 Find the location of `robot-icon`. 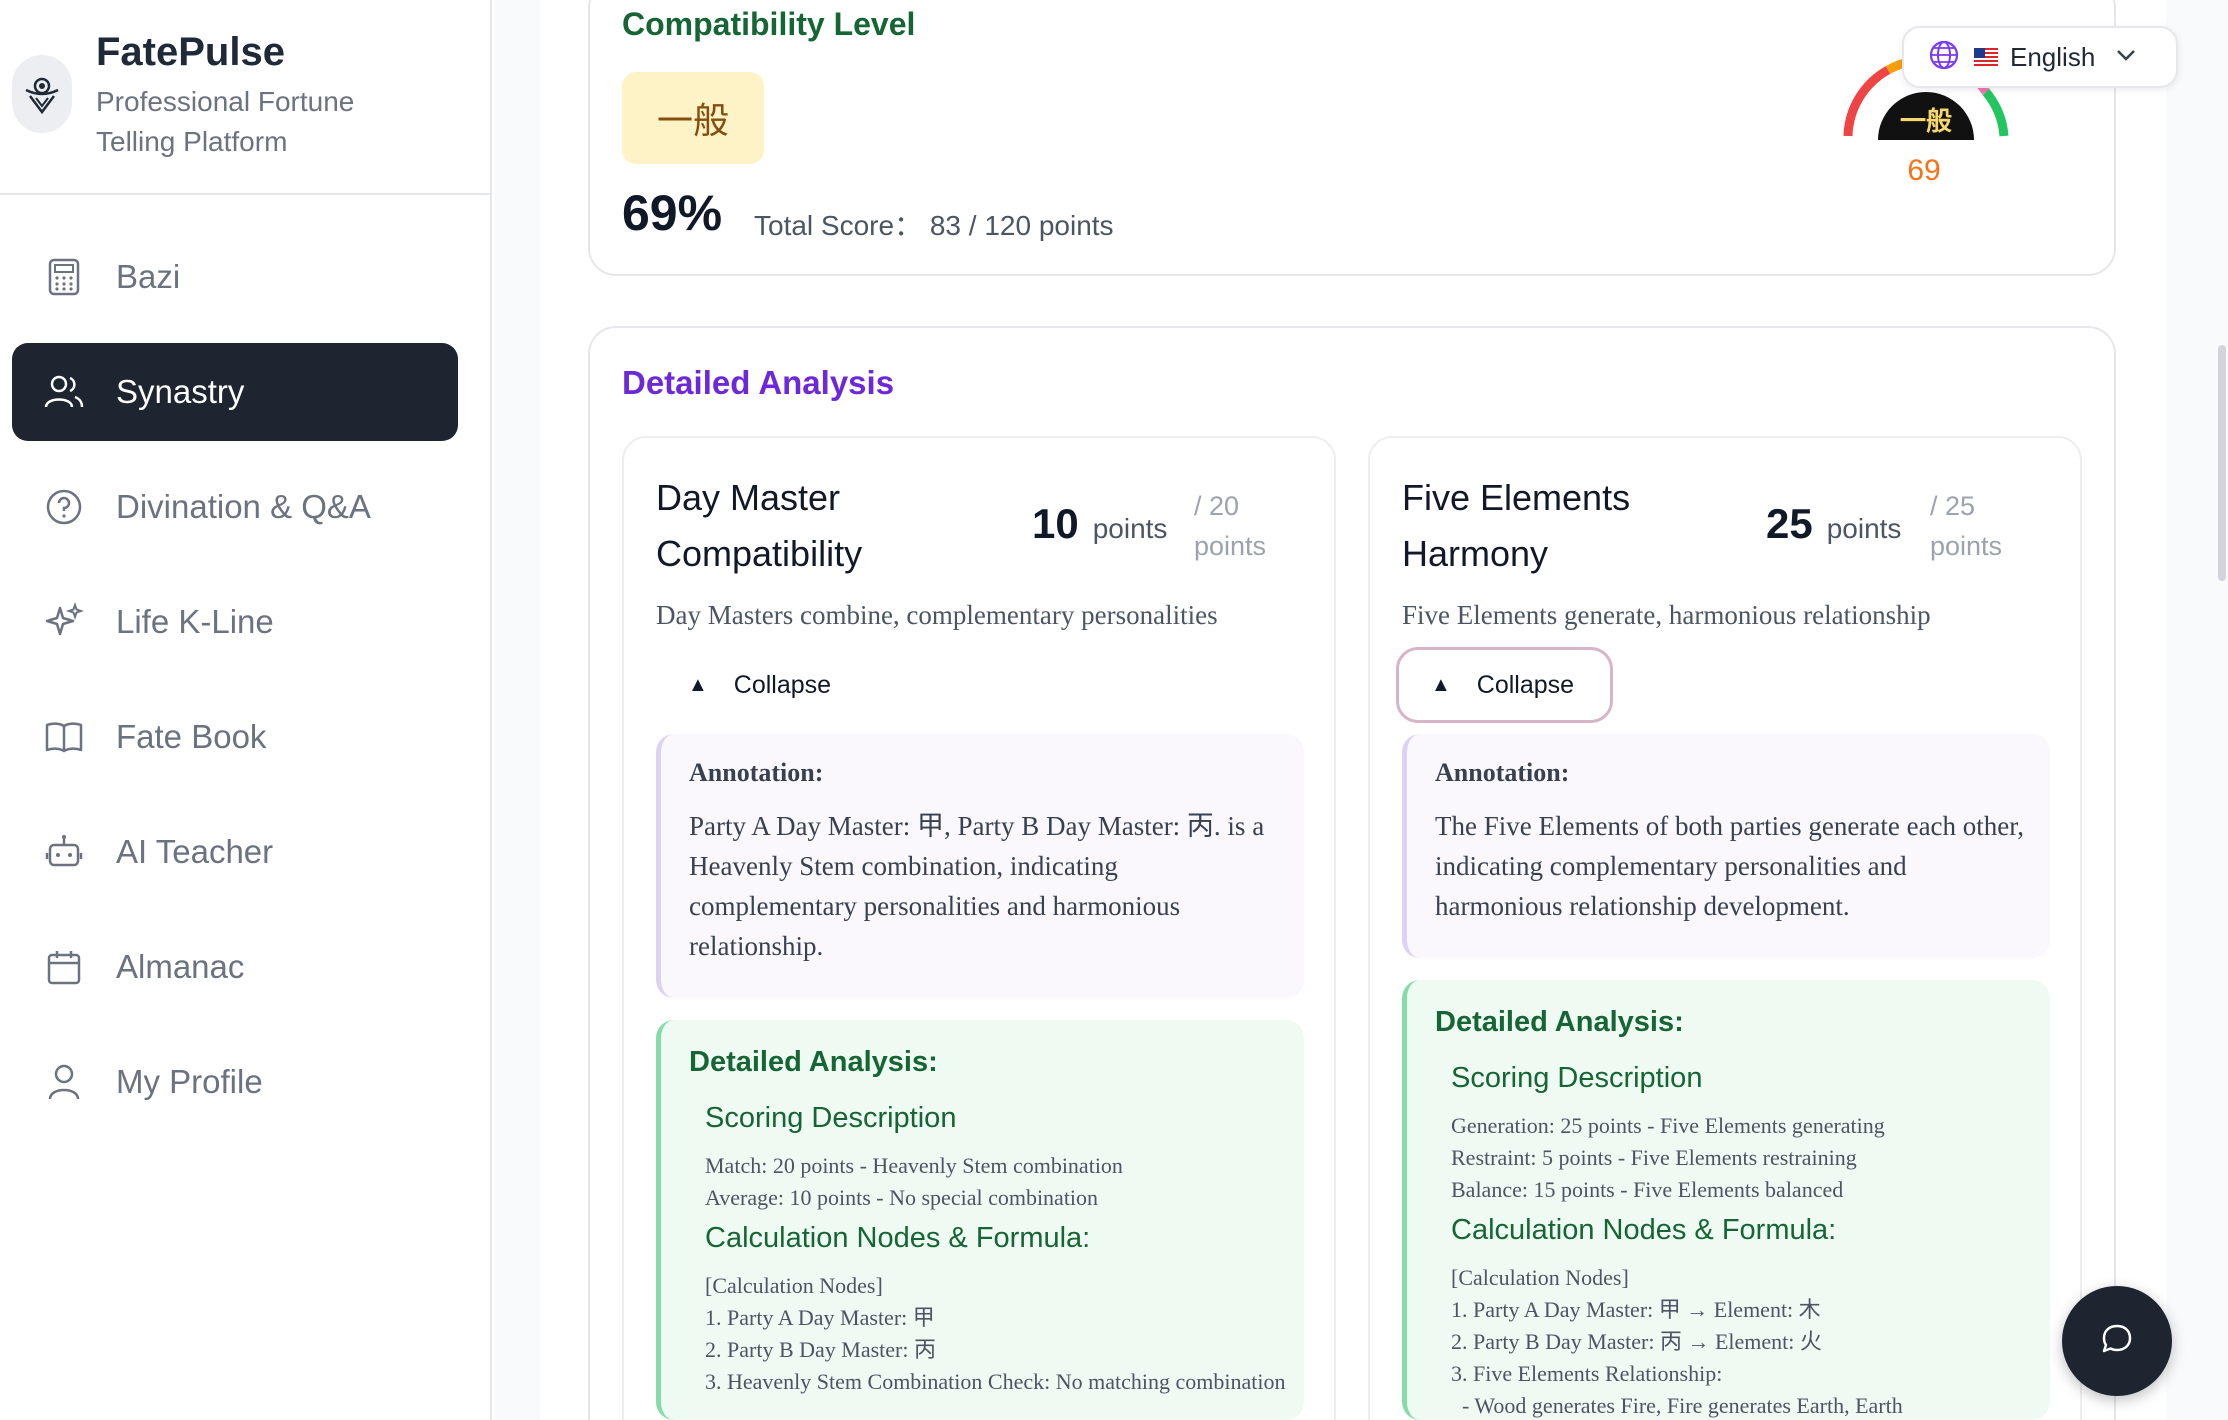

robot-icon is located at coordinates (64, 852).